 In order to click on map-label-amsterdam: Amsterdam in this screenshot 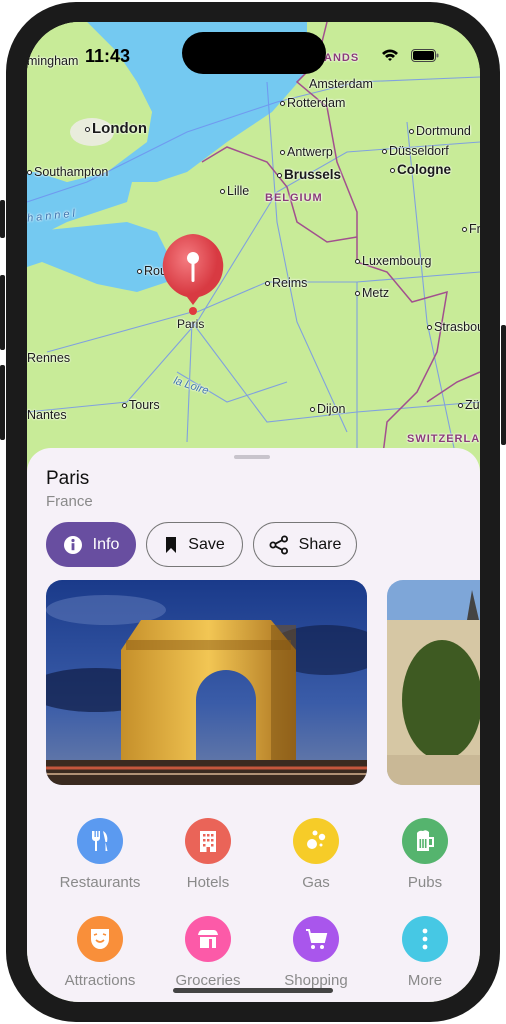, I will do `click(341, 84)`.